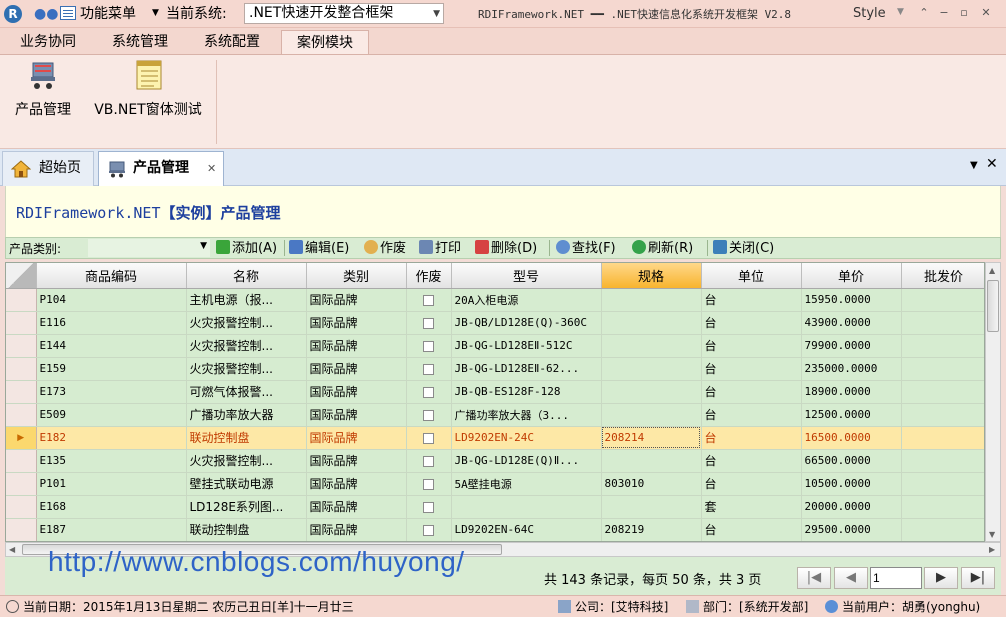  I want to click on cell-price: 10500.0000, so click(851, 484).